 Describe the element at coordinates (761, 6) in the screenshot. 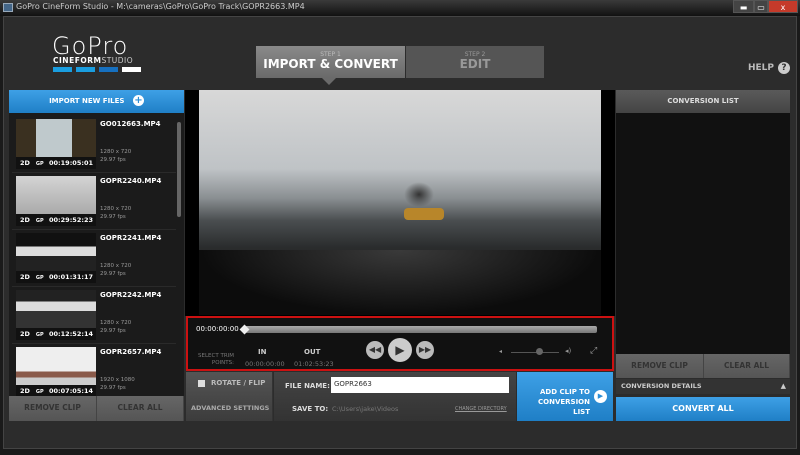

I see `maximize-button: ▭` at that location.